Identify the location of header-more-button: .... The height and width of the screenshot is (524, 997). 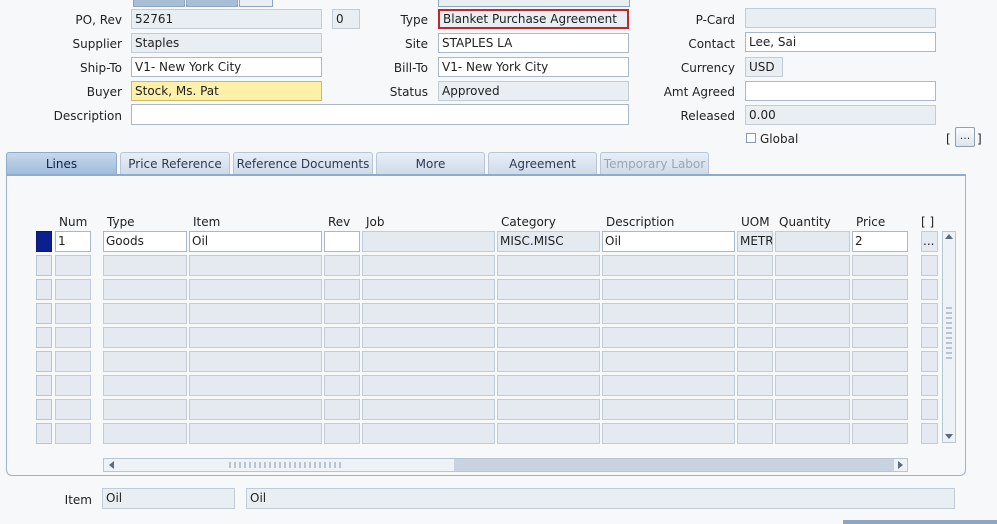
(965, 137).